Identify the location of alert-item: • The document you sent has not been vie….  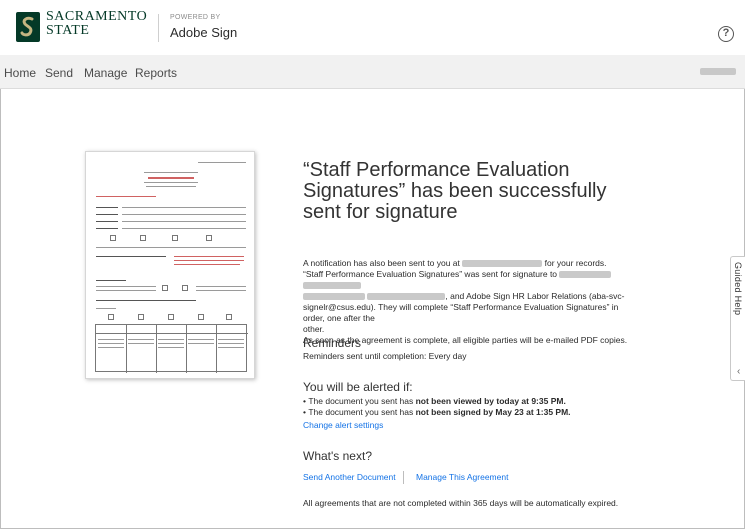
(434, 401).